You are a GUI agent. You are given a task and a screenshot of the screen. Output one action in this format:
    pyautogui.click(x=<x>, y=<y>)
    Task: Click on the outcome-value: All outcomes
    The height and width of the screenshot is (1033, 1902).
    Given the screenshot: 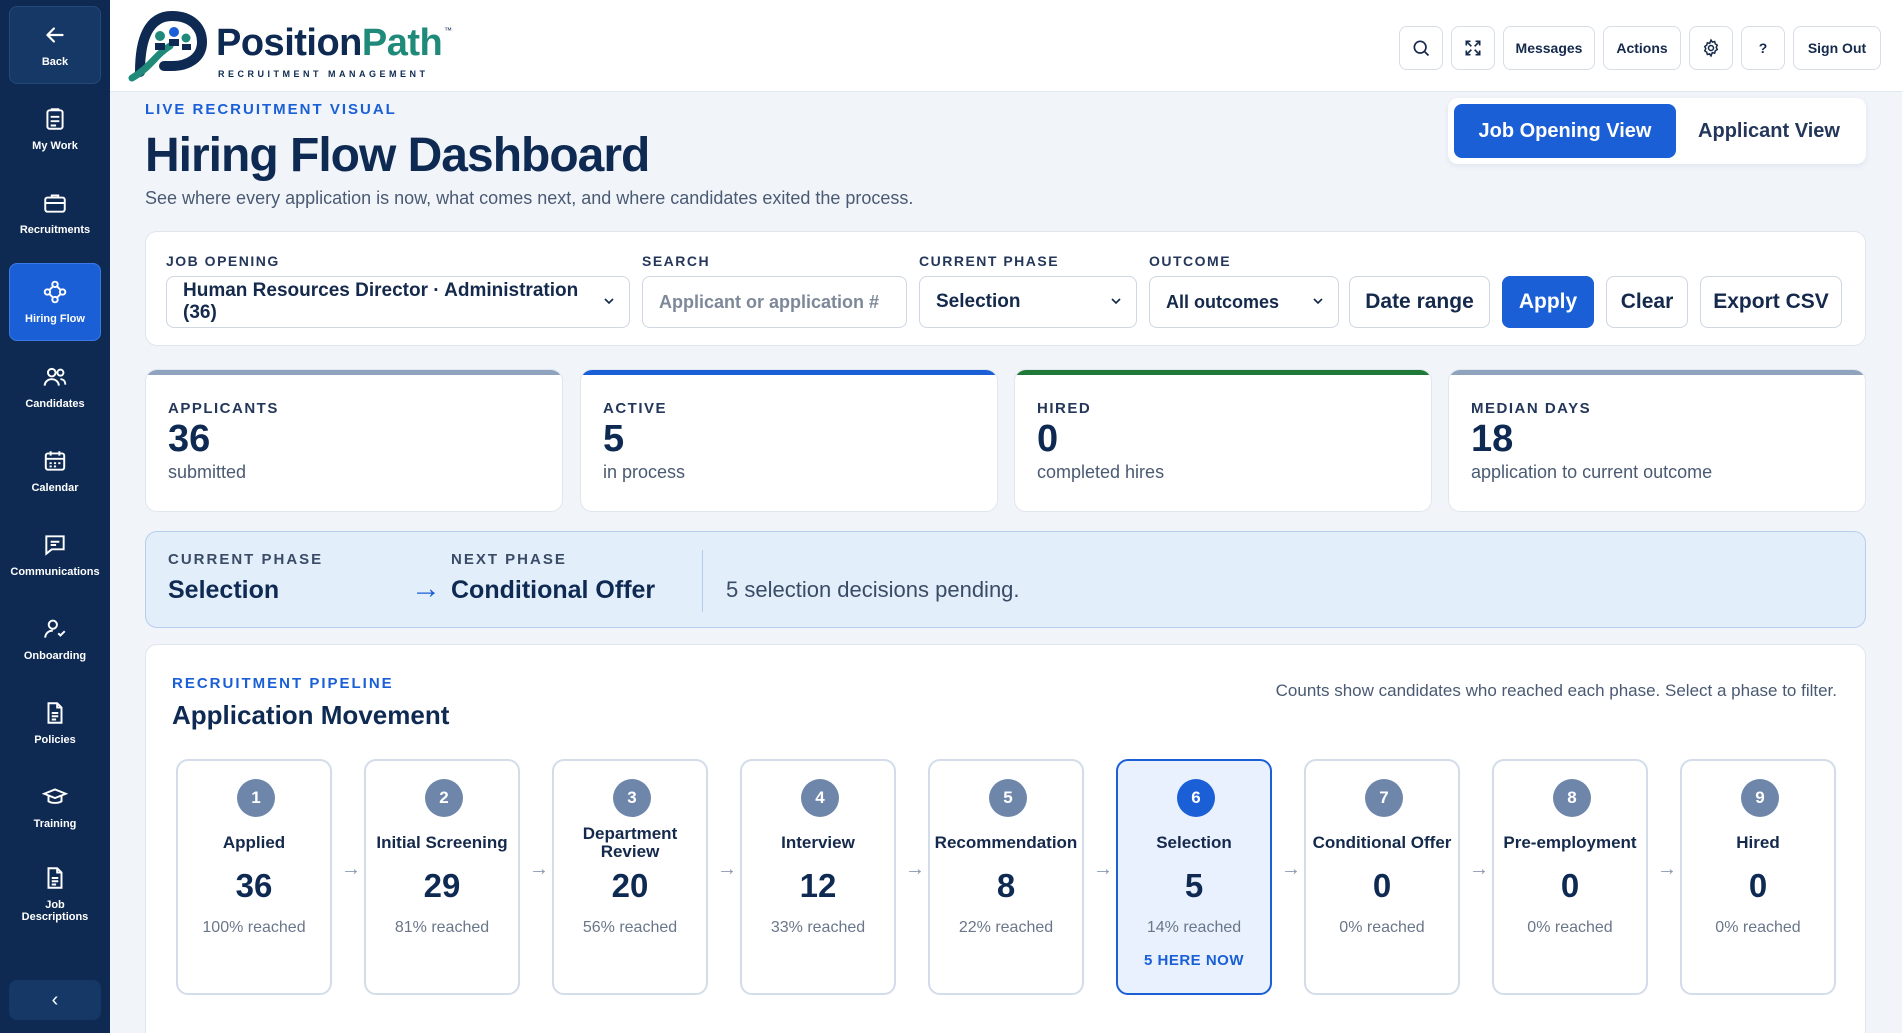 What is the action you would take?
    pyautogui.click(x=1223, y=301)
    